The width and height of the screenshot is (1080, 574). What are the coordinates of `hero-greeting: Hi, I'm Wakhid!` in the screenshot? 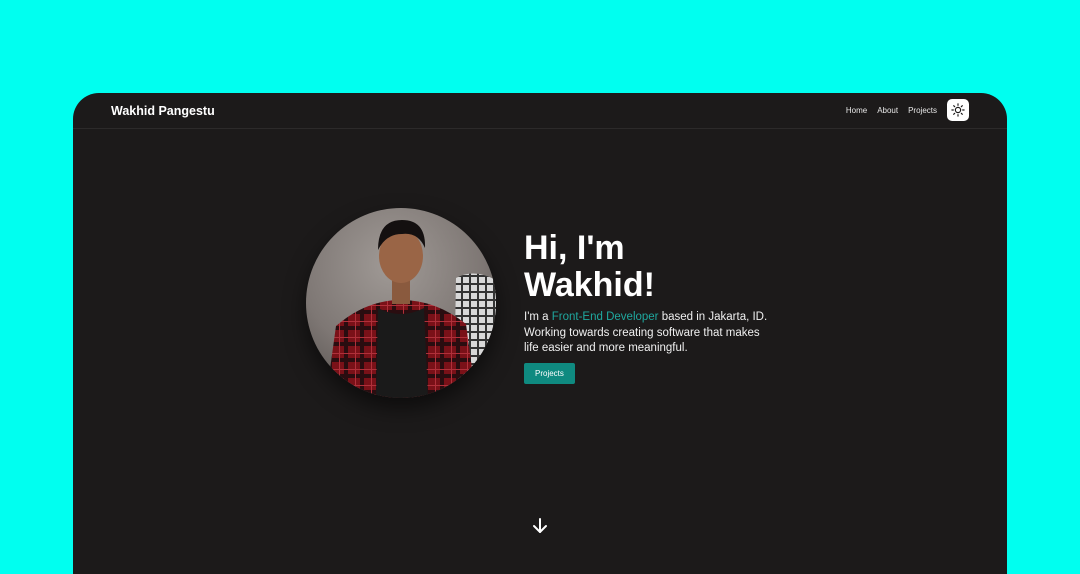 It's located at (654, 267).